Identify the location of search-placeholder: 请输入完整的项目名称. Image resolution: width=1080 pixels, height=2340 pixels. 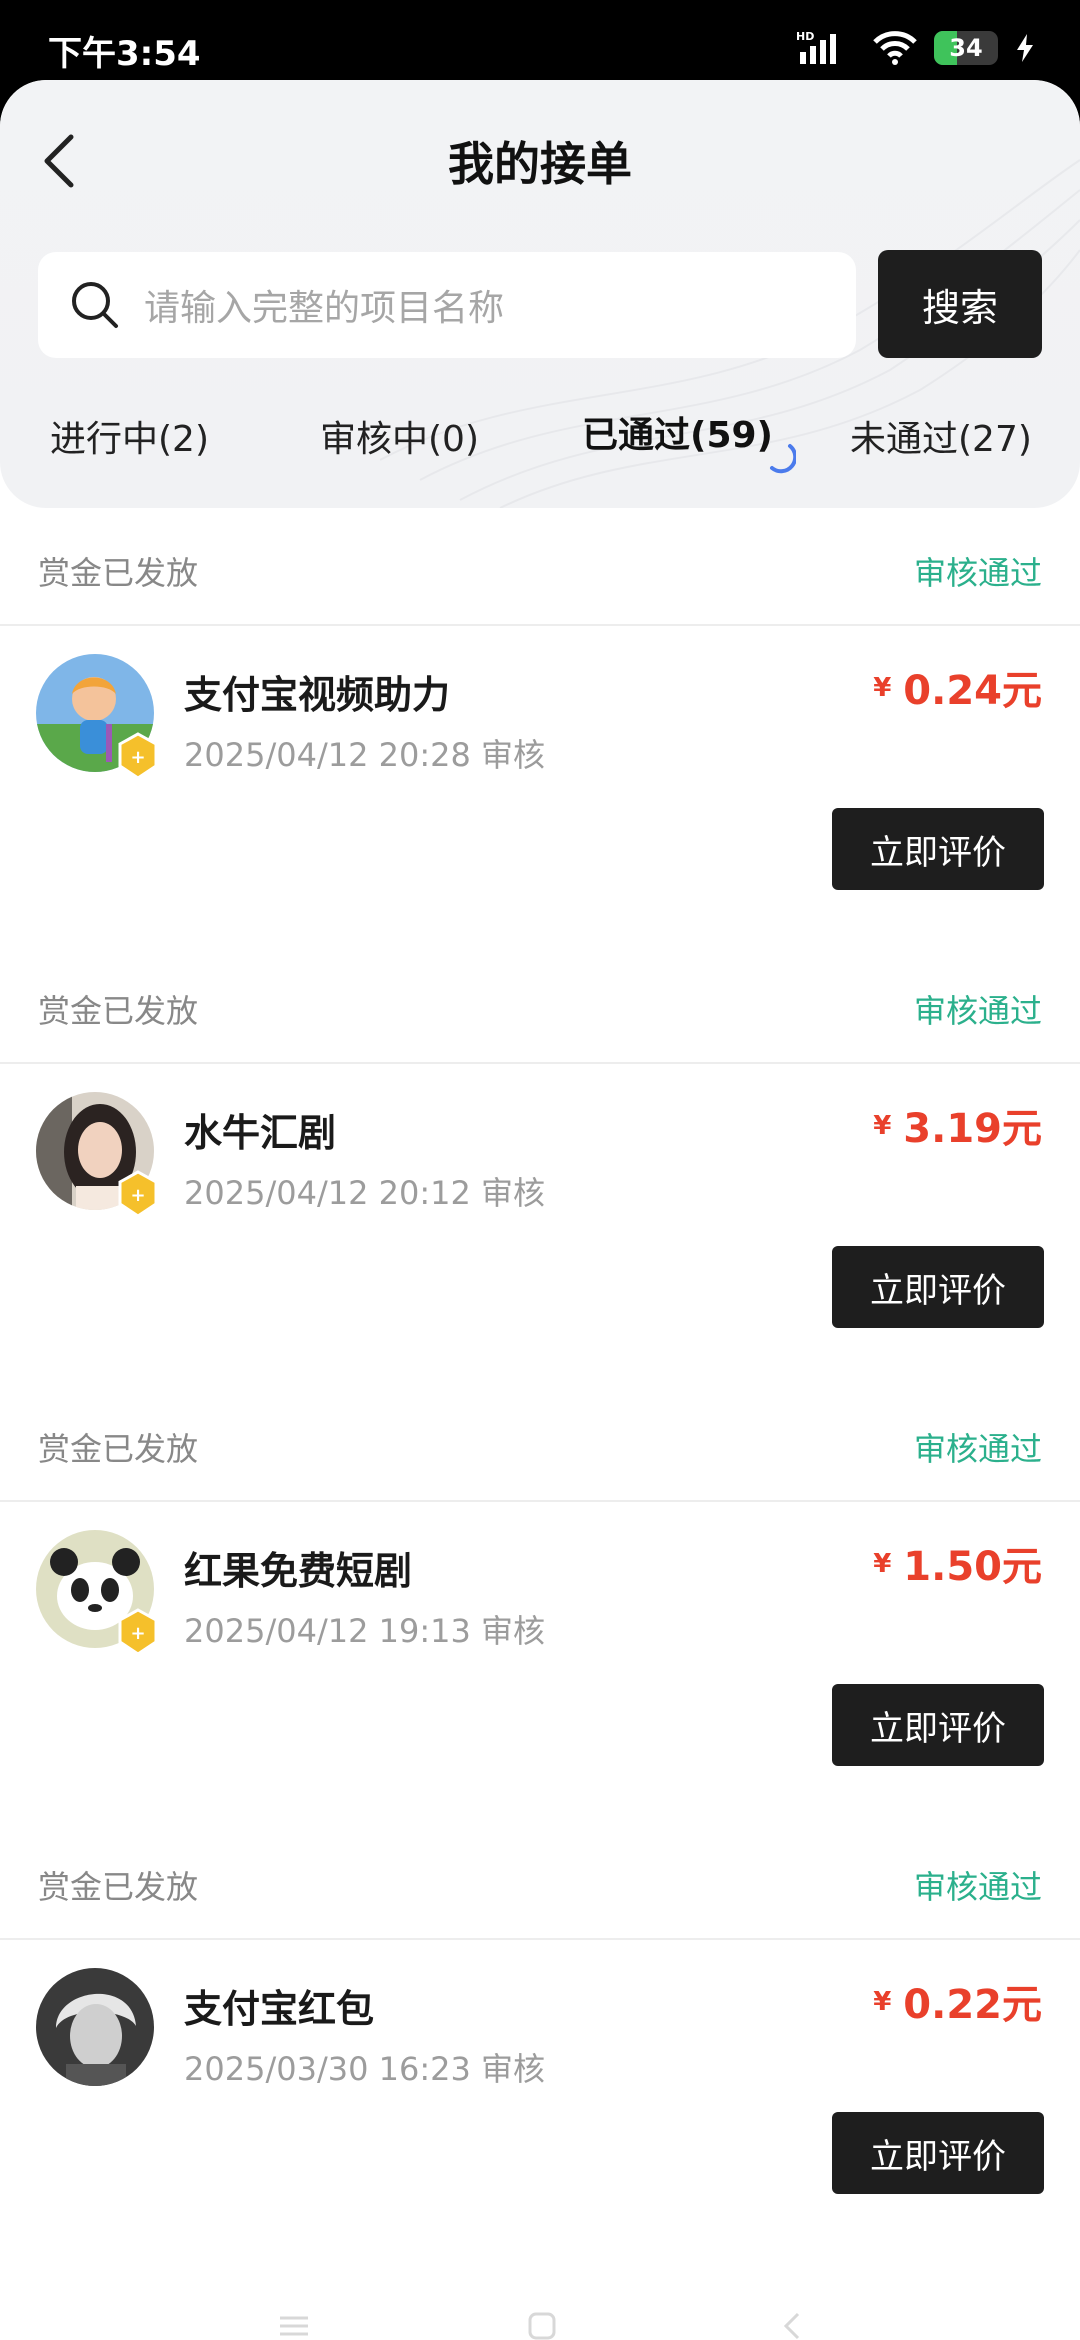
(324, 308).